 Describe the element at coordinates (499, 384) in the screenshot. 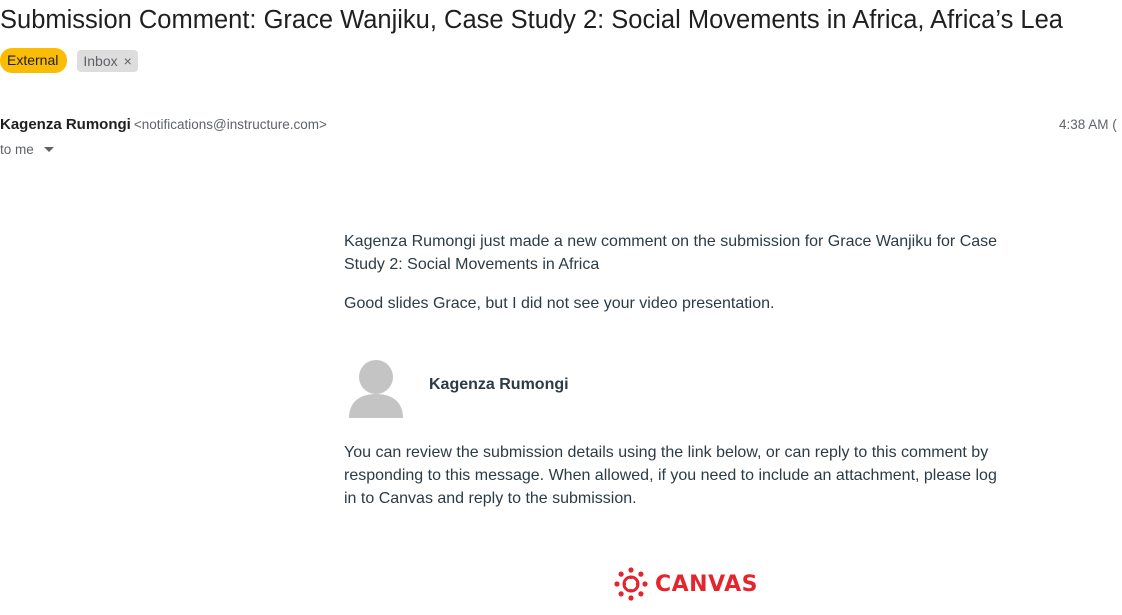

I see `commenter-name: Kagenza Rumongi` at that location.